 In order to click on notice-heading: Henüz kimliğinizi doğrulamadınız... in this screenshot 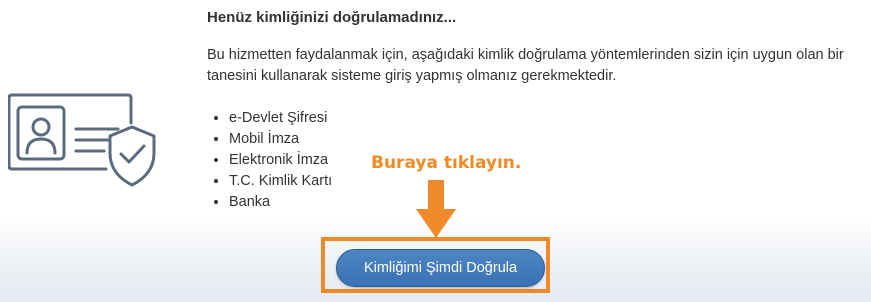, I will do `click(332, 17)`.